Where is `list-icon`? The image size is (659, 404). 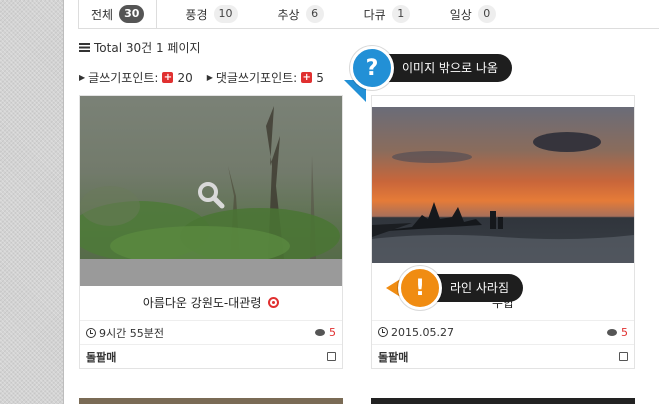 list-icon is located at coordinates (84, 47).